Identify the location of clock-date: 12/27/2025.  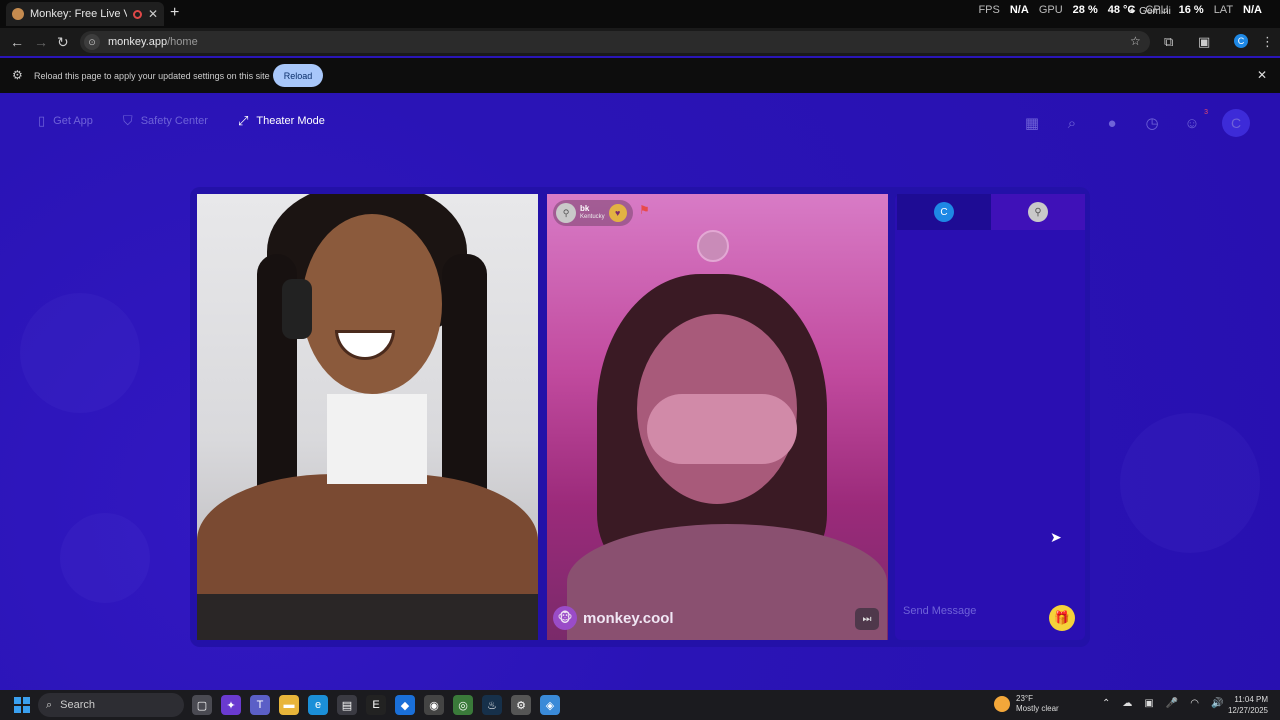
(1247, 710).